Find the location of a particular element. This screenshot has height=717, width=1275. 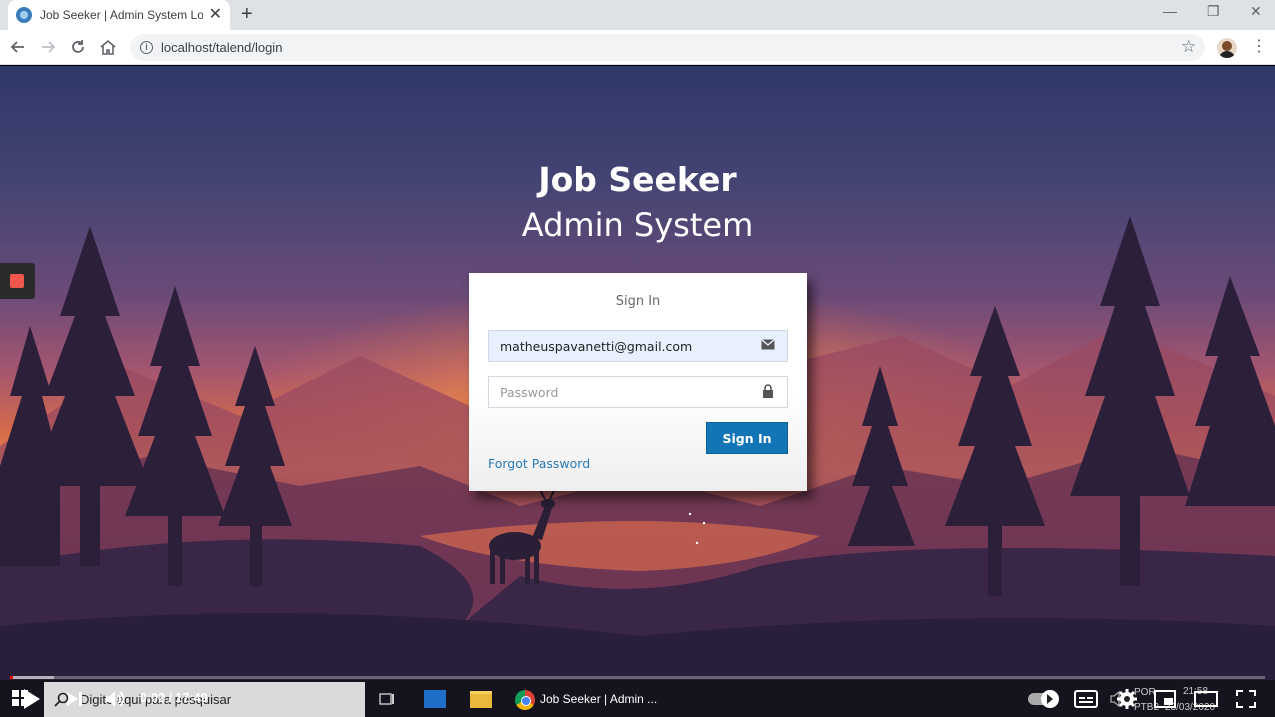

video-progress-bar is located at coordinates (637, 677).